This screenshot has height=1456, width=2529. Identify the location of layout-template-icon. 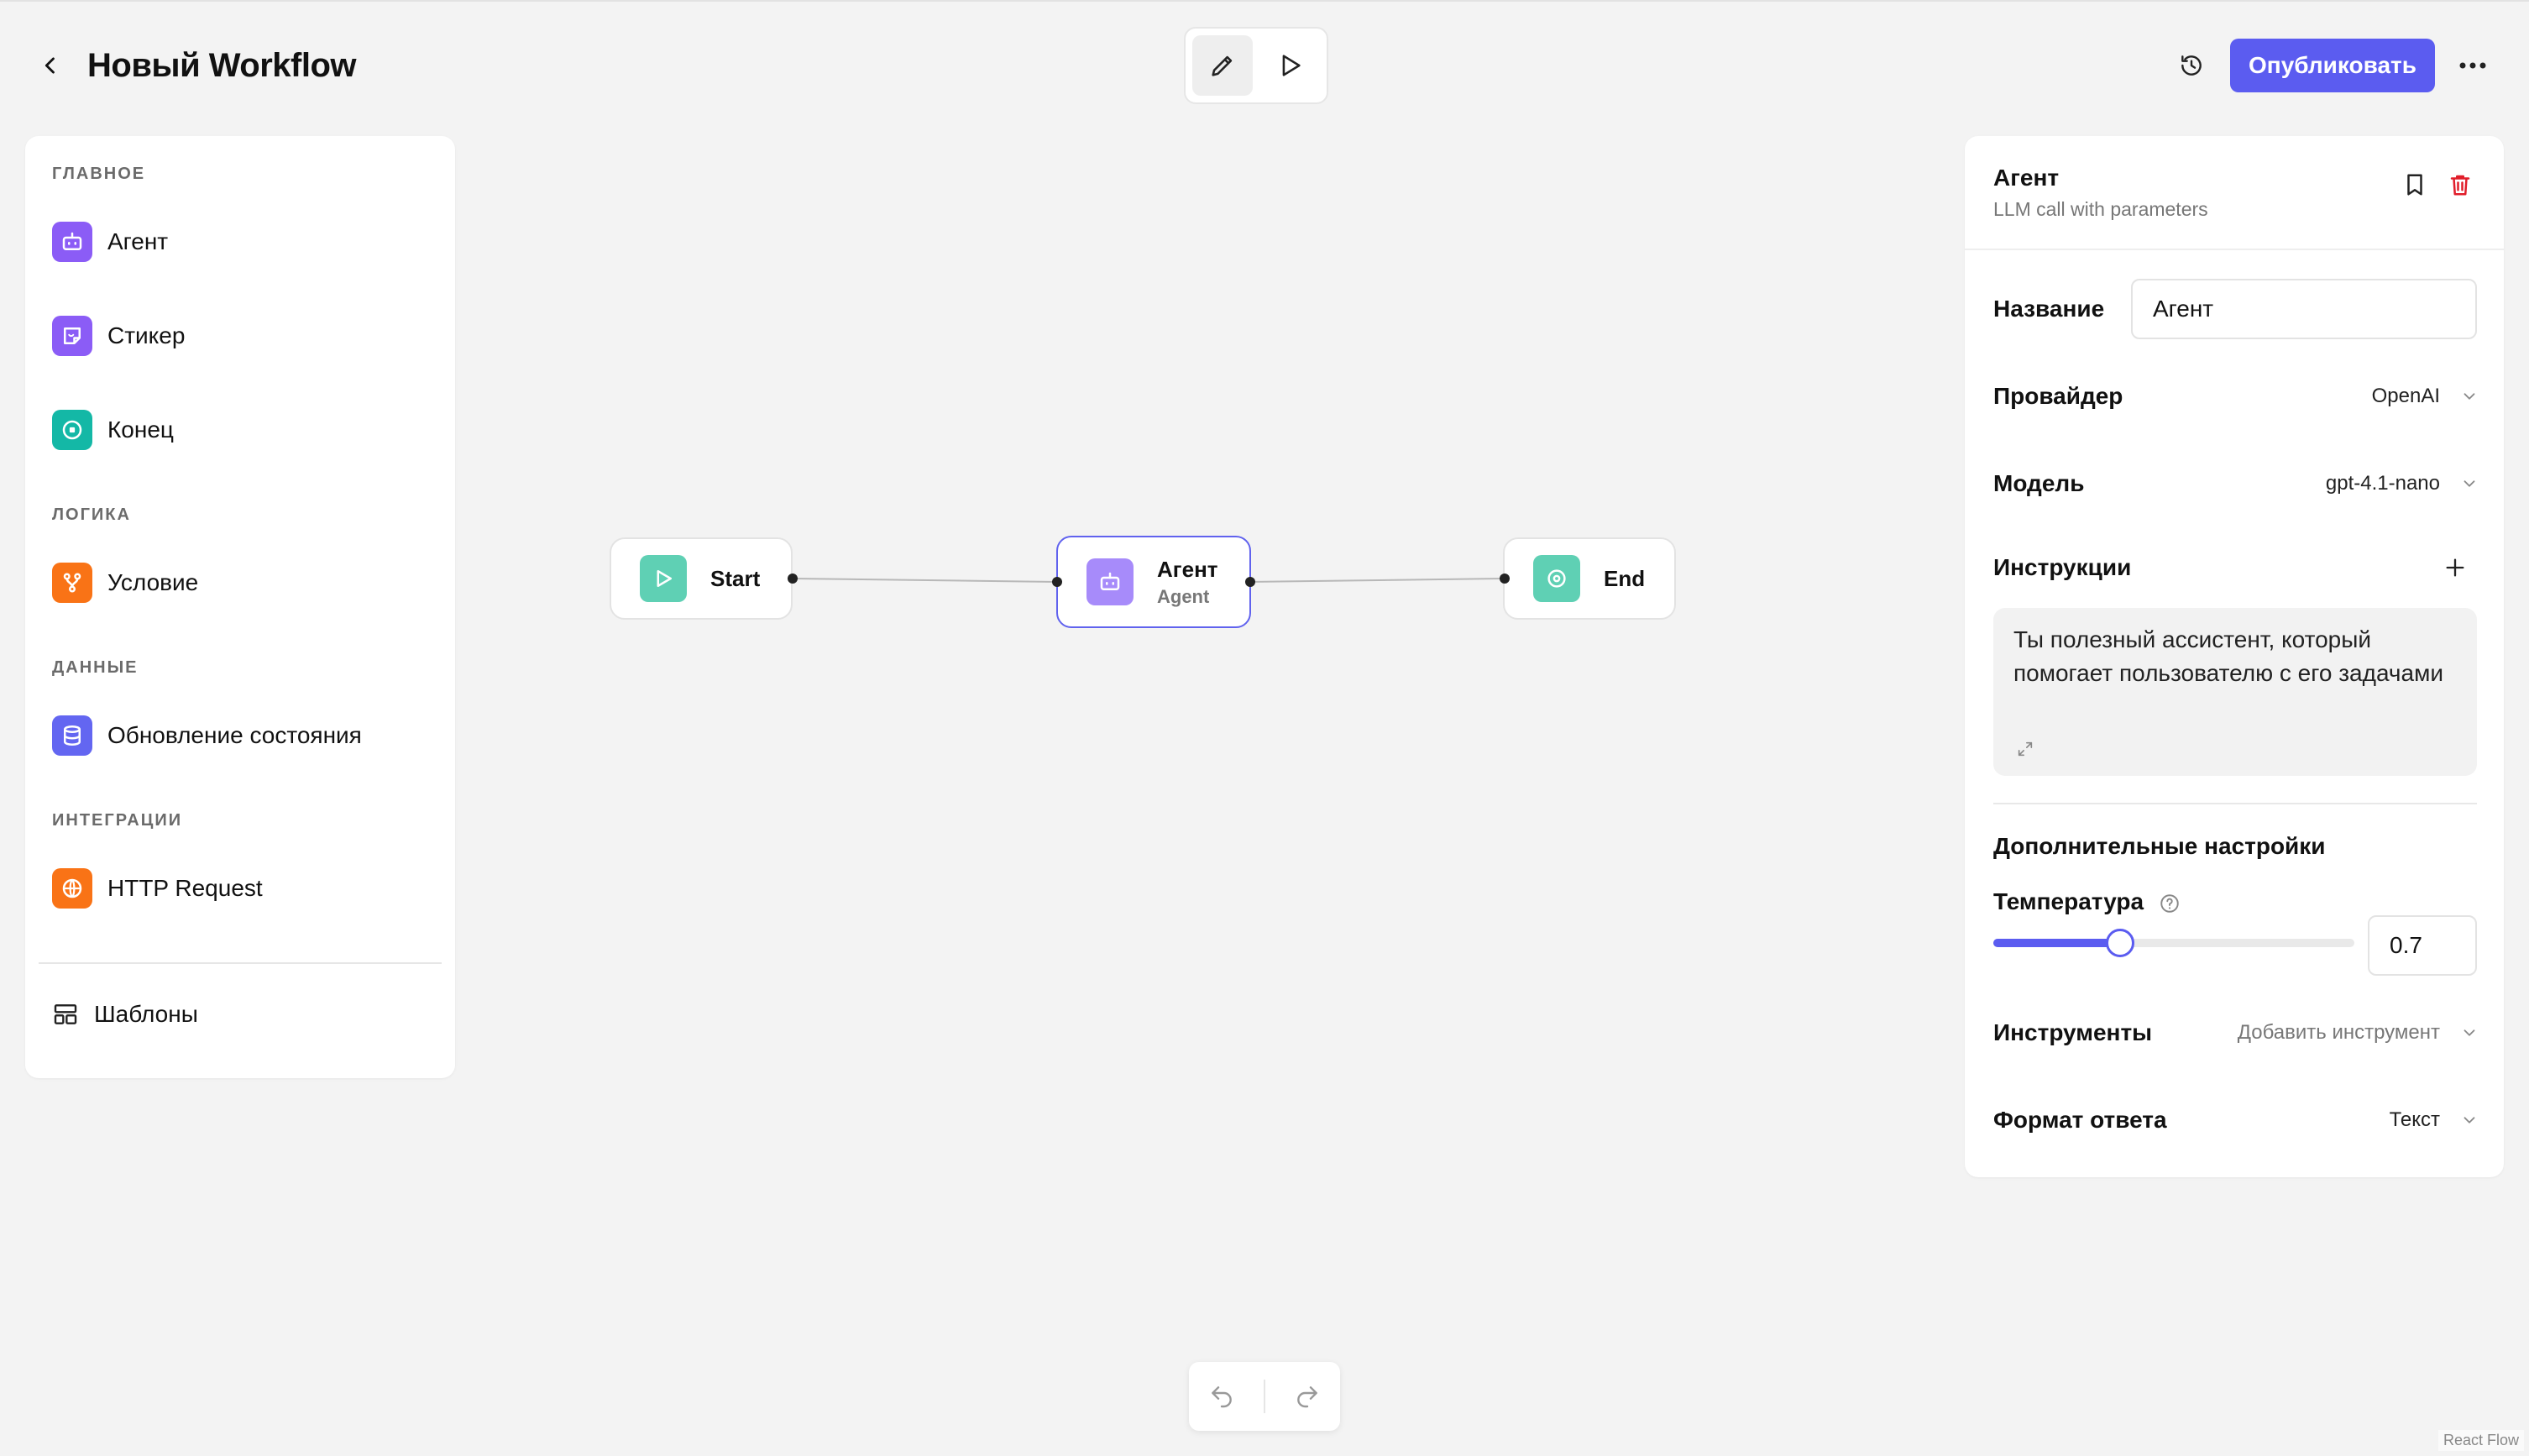
(65, 1014).